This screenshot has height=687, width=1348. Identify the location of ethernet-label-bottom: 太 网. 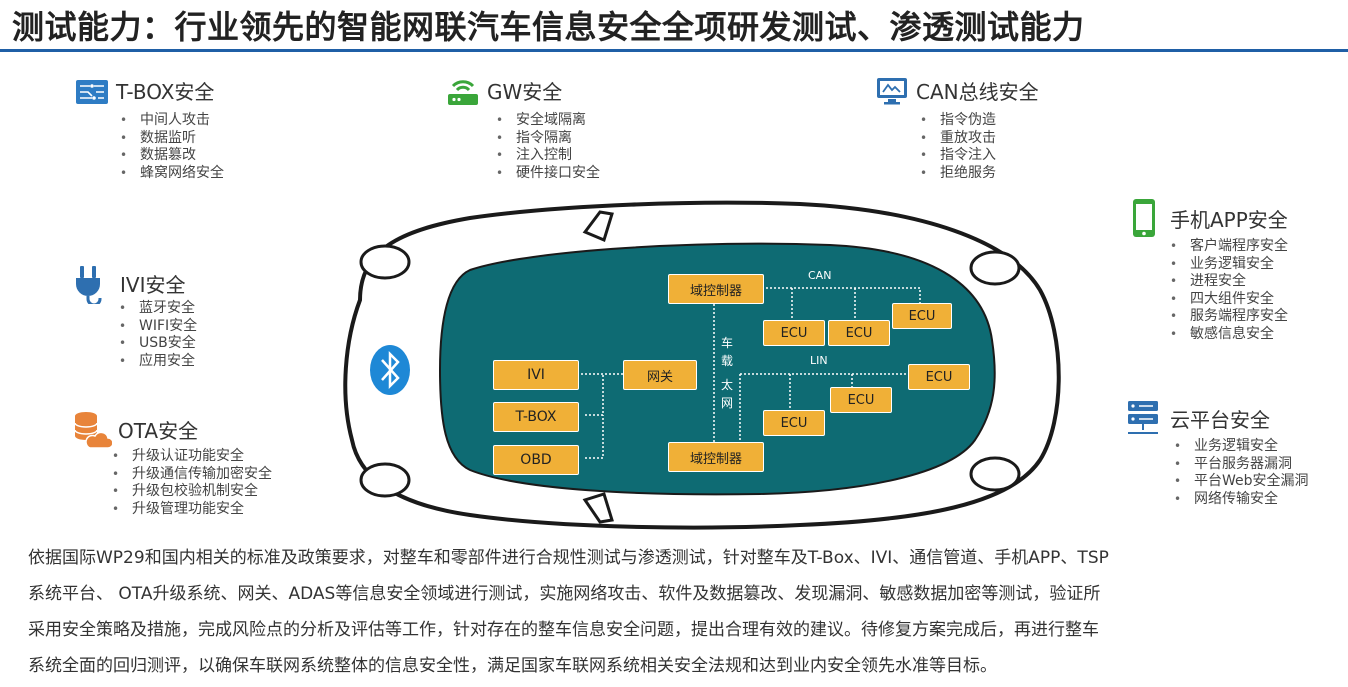
(727, 394).